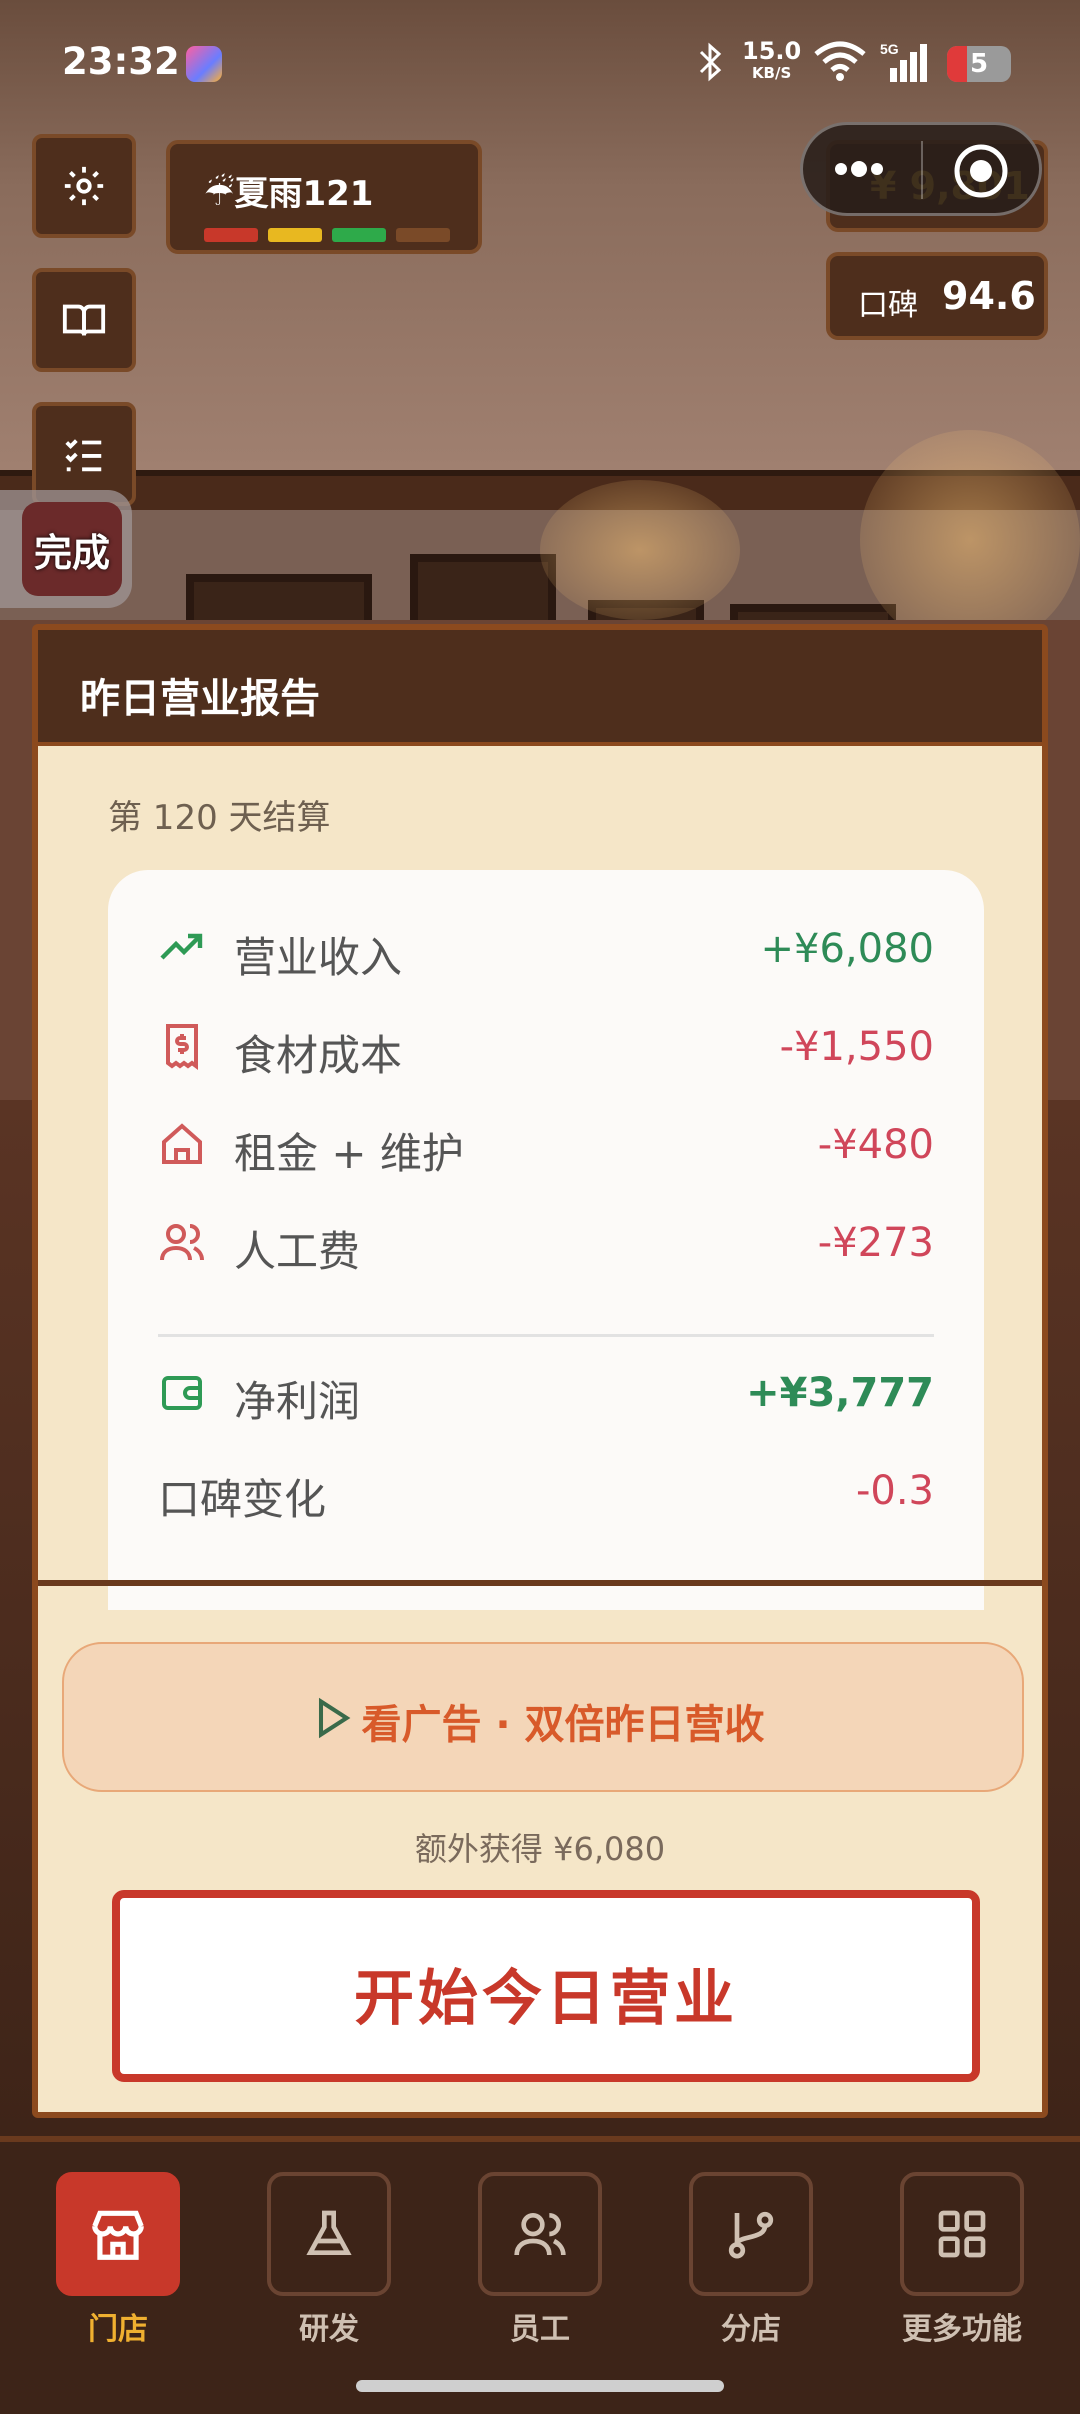 The width and height of the screenshot is (1080, 2414). I want to click on home-indicator, so click(540, 2386).